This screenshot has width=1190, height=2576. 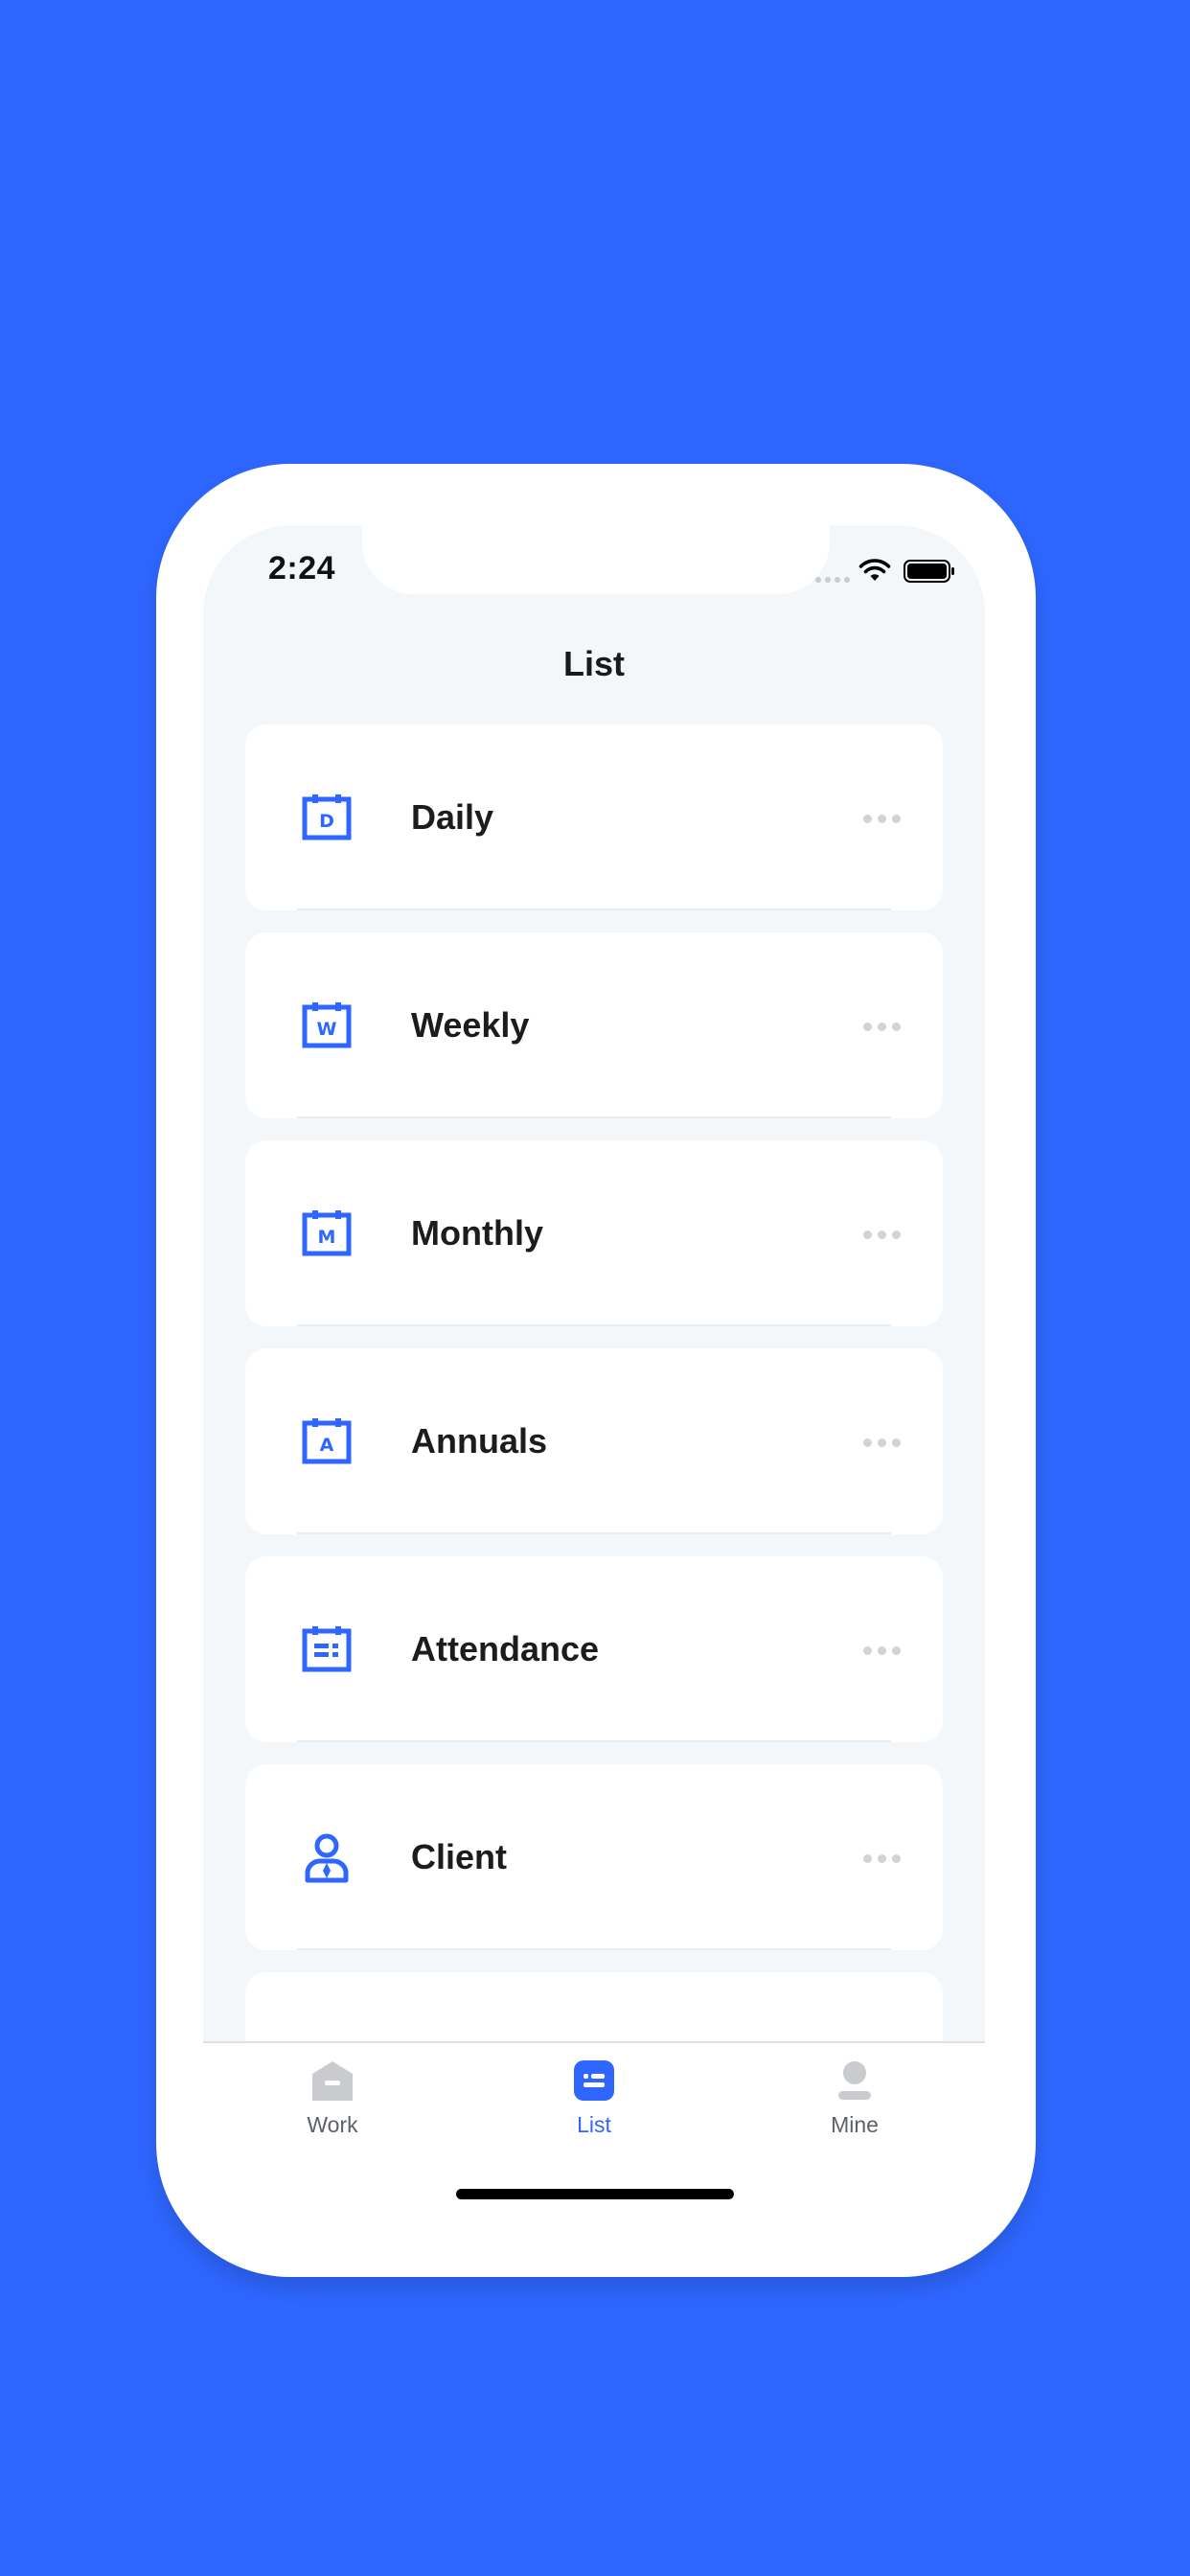 What do you see at coordinates (471, 1025) in the screenshot?
I see `list-item-label: Weekly` at bounding box center [471, 1025].